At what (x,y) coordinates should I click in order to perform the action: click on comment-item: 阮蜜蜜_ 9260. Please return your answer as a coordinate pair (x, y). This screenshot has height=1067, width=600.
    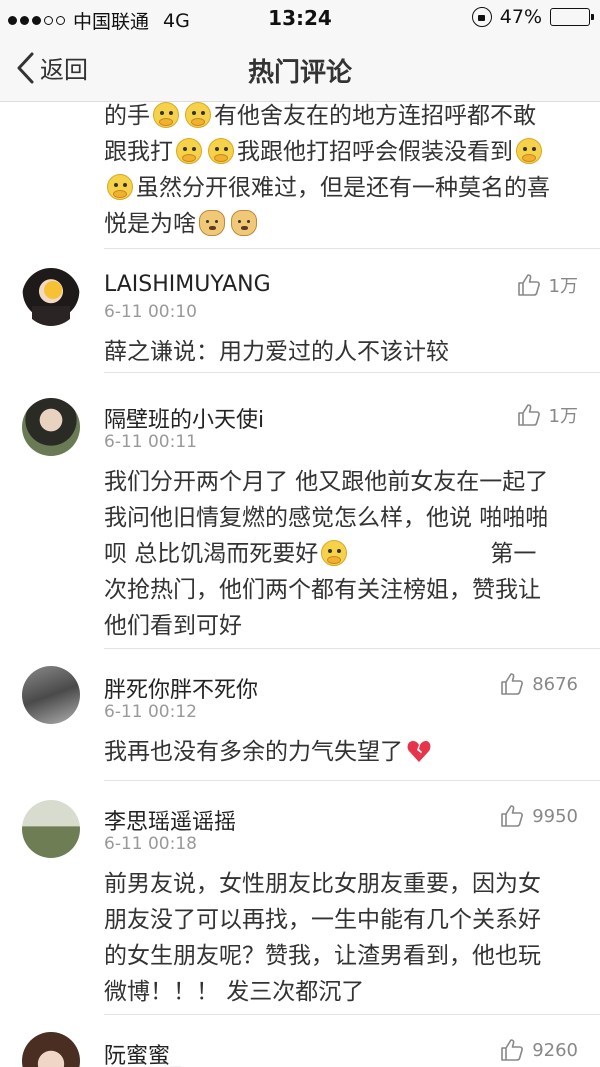
    Looking at the image, I should click on (300, 1040).